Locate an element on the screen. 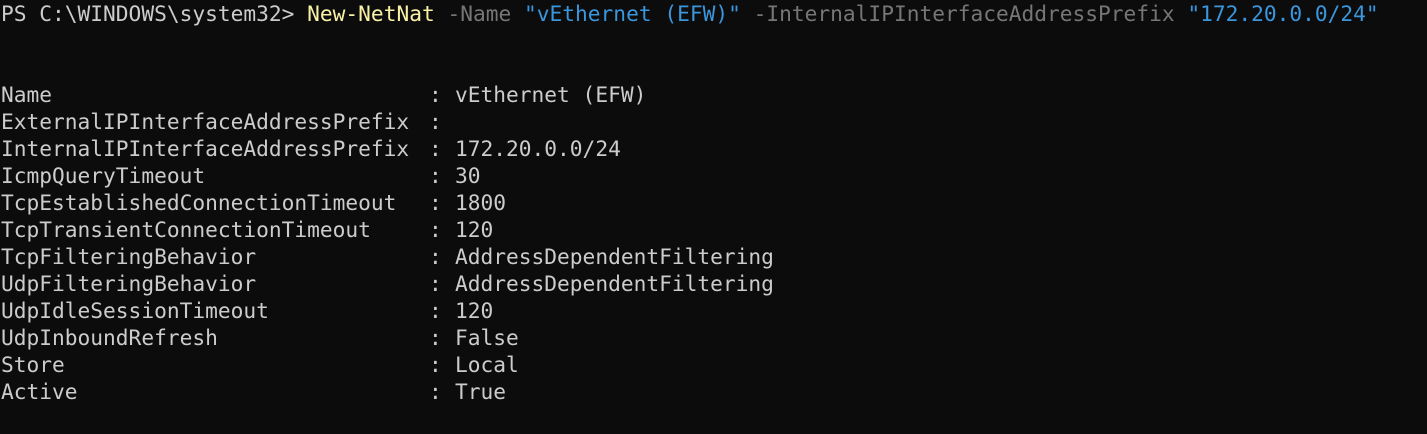 The image size is (1427, 434). cmdlet-name: New-NetNat is located at coordinates (371, 13).